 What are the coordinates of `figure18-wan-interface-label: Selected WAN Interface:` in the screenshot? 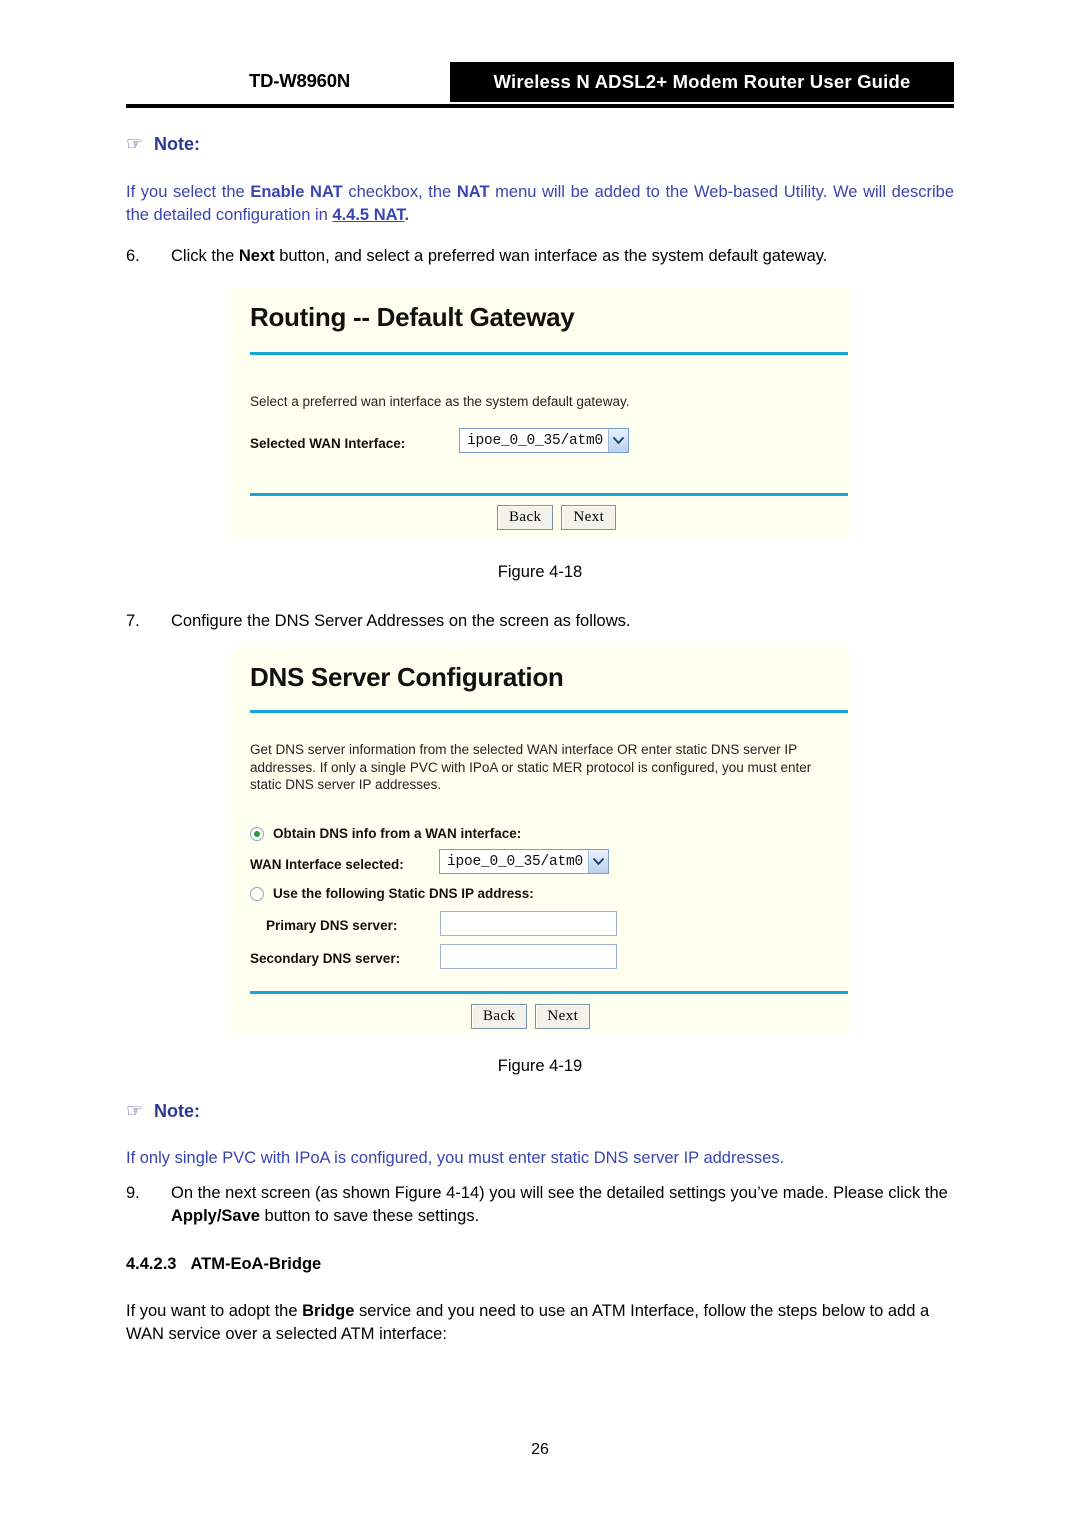 It's located at (328, 443).